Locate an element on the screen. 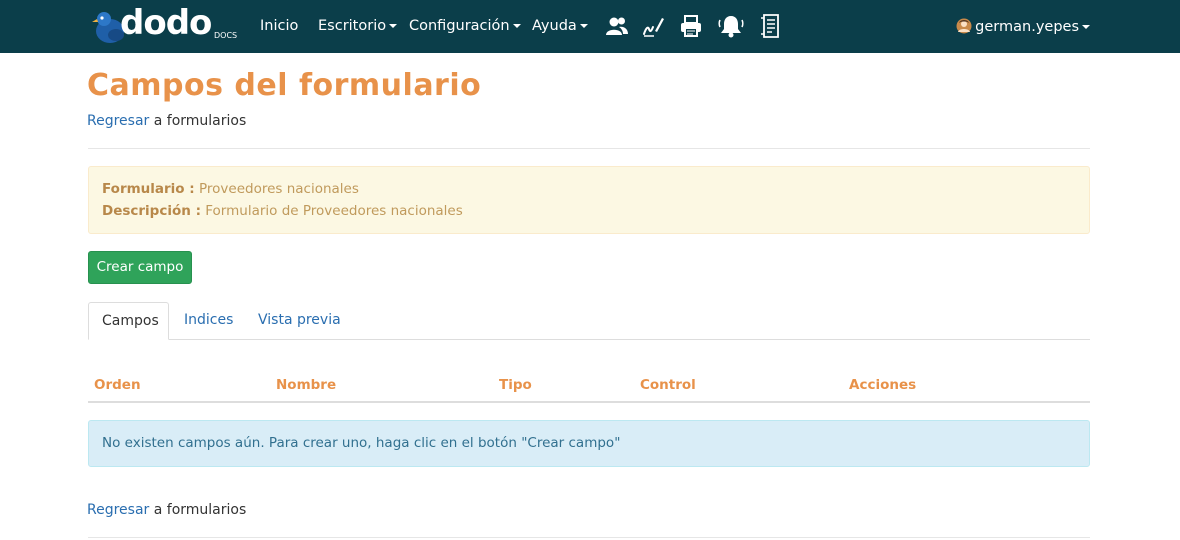 Image resolution: width=1180 pixels, height=540 pixels. logo-text: dodo is located at coordinates (166, 23).